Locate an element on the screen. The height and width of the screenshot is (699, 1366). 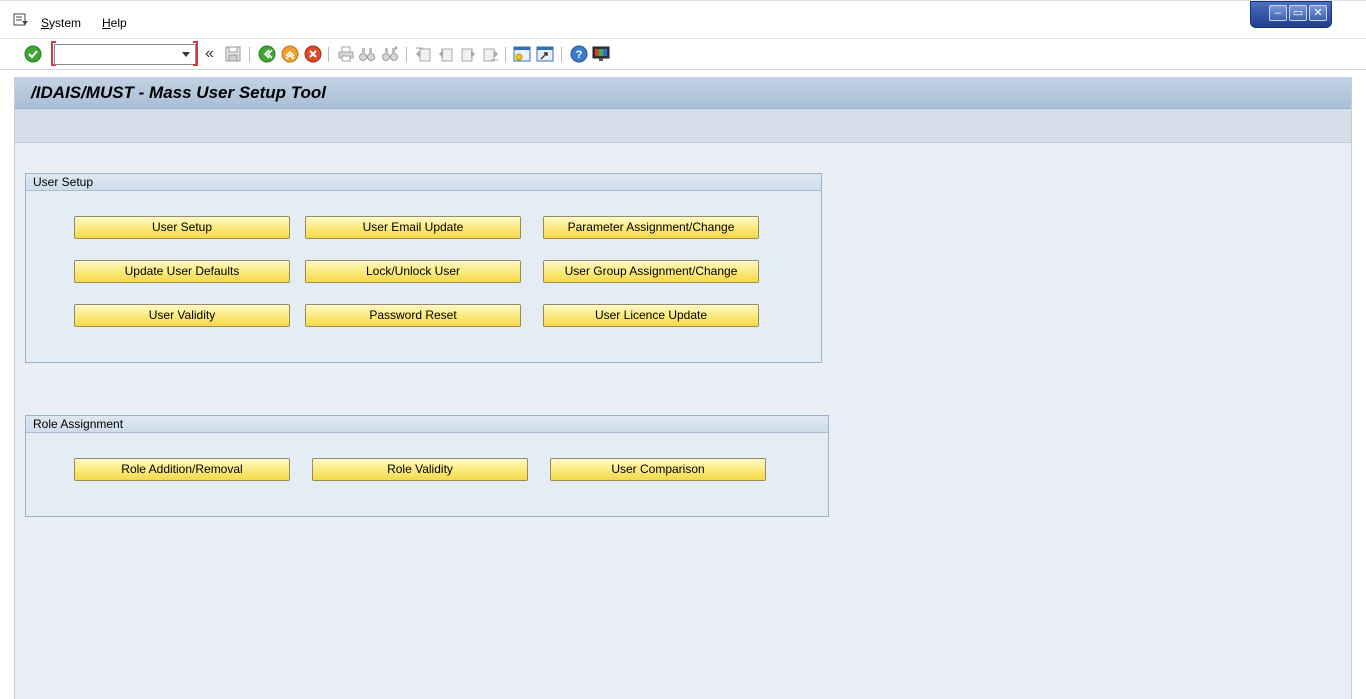
menu-help: Help is located at coordinates (114, 23).